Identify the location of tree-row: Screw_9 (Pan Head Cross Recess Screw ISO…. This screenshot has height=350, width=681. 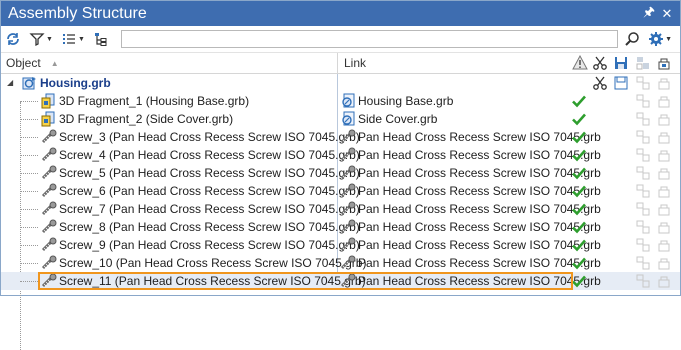
(340, 245).